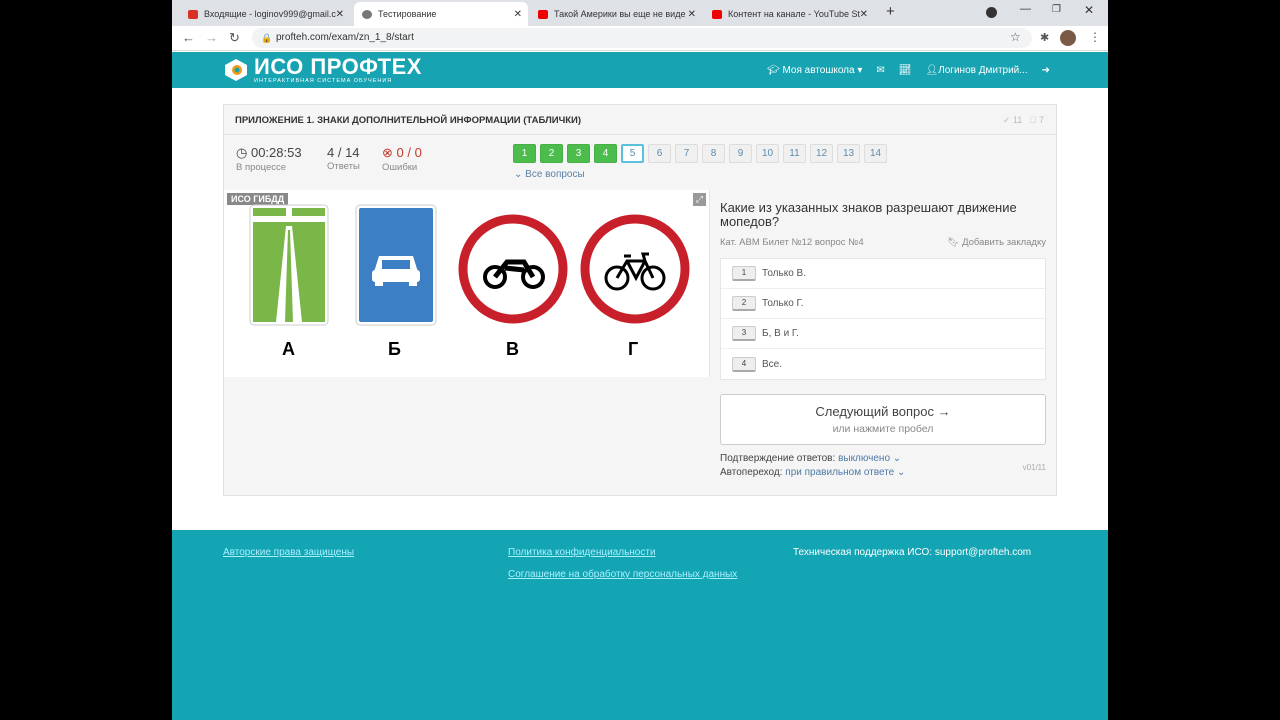  I want to click on tab-title: Тестирование, so click(407, 14).